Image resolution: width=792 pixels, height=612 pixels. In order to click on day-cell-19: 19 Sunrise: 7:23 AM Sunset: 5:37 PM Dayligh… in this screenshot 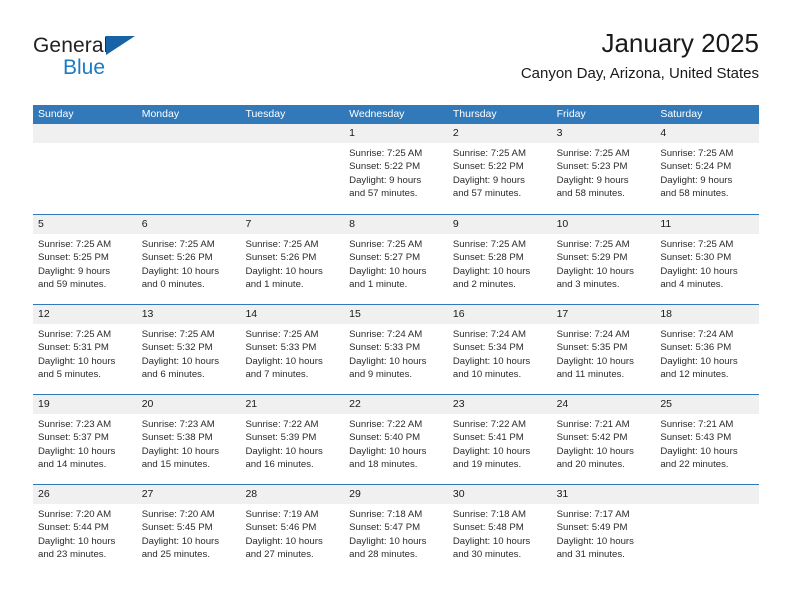, I will do `click(85, 439)`.